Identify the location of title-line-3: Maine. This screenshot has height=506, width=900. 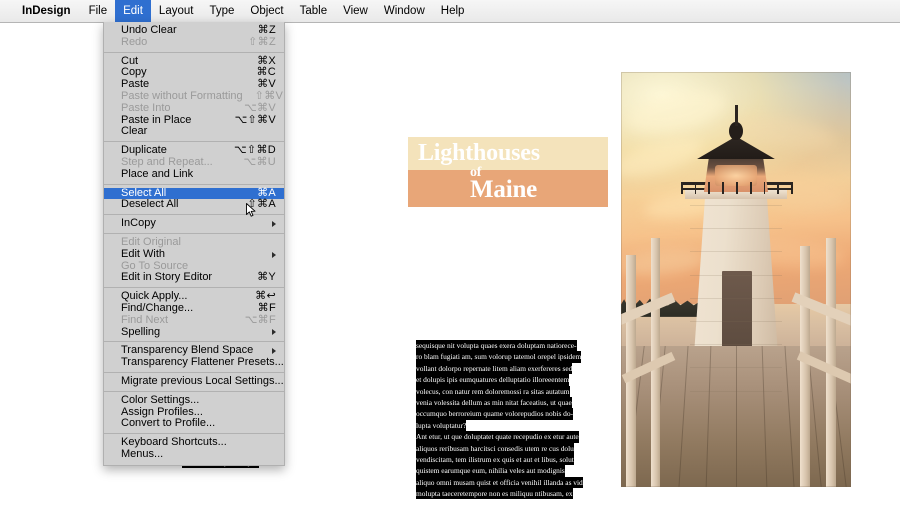
(504, 189).